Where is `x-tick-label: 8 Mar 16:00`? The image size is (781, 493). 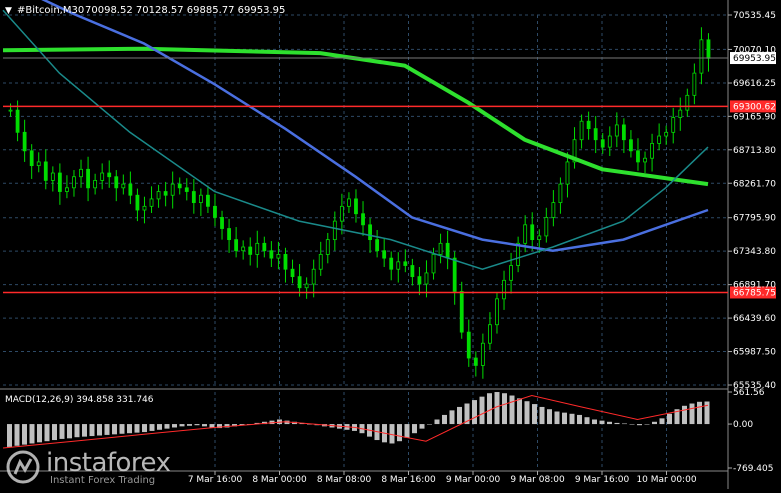
x-tick-label: 8 Mar 16:00 is located at coordinates (408, 480).